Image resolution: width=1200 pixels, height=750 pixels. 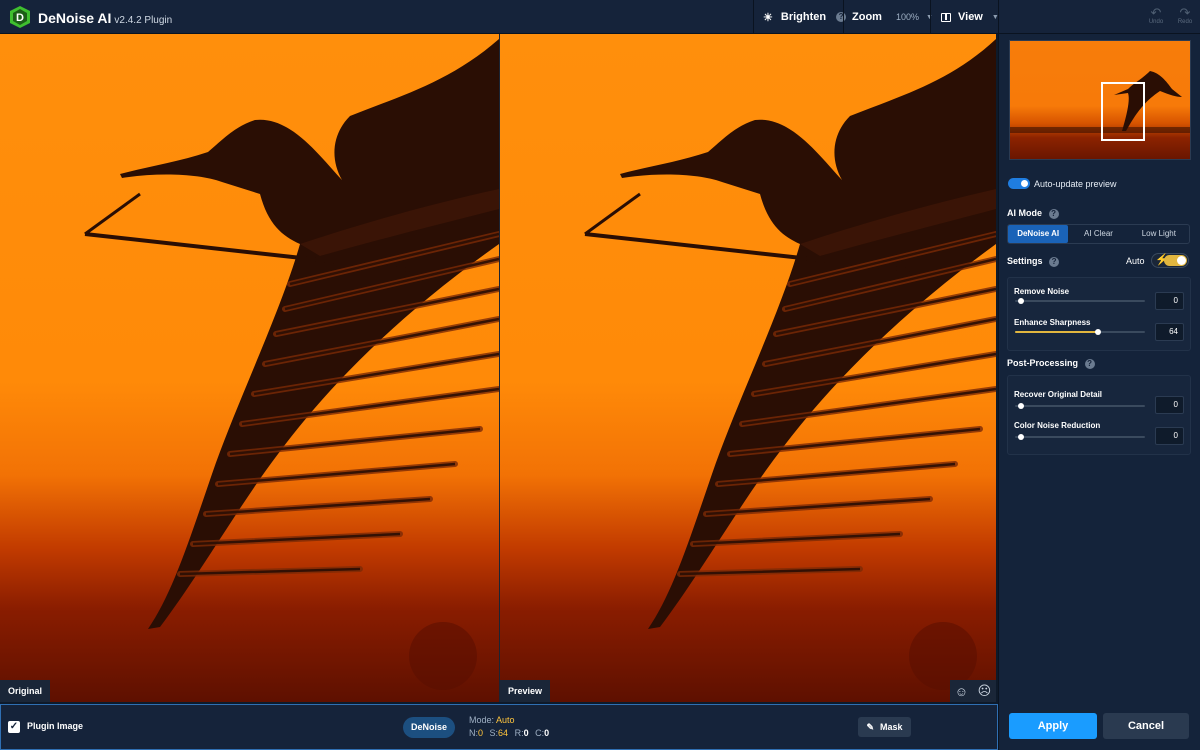 I want to click on logo-letter: D, so click(x=20, y=18).